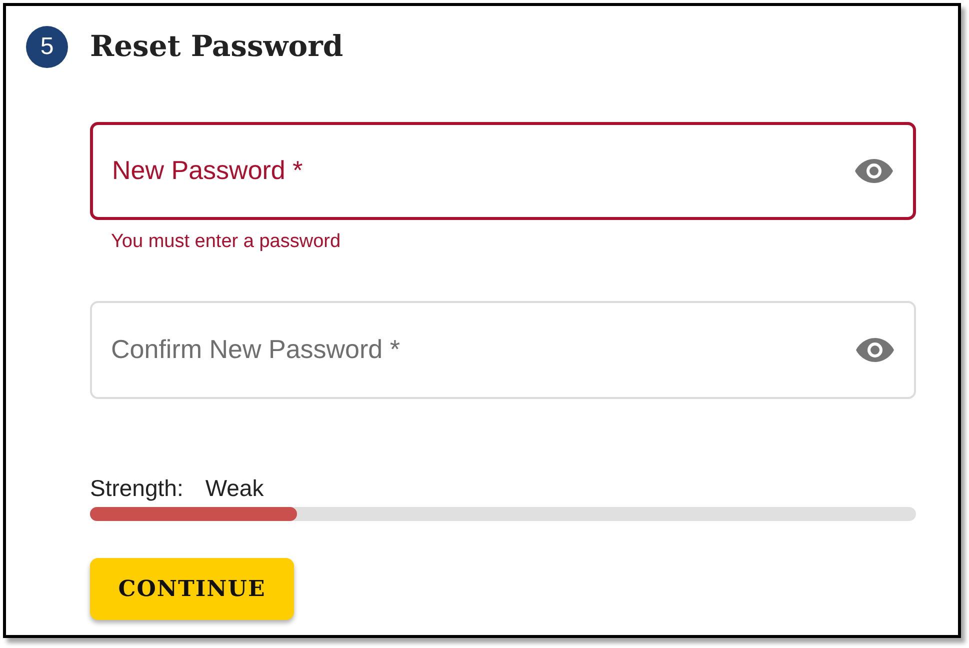  Describe the element at coordinates (503, 171) in the screenshot. I see `password-field: New Password *` at that location.